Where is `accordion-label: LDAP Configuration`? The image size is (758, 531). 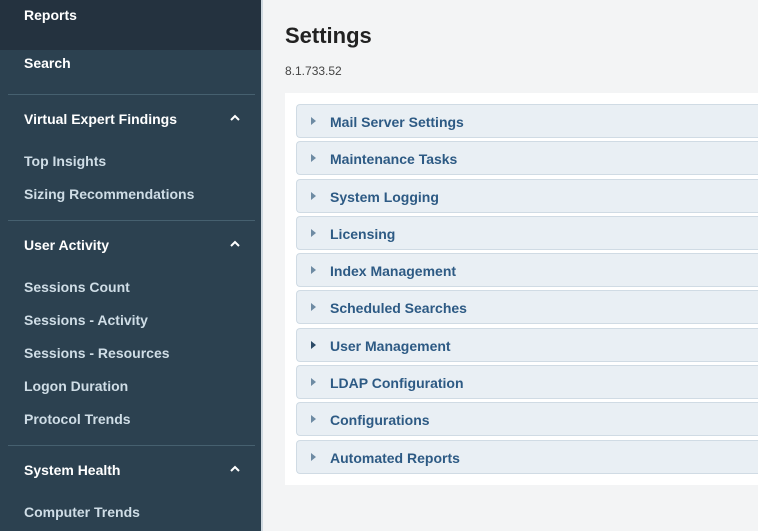 accordion-label: LDAP Configuration is located at coordinates (397, 383).